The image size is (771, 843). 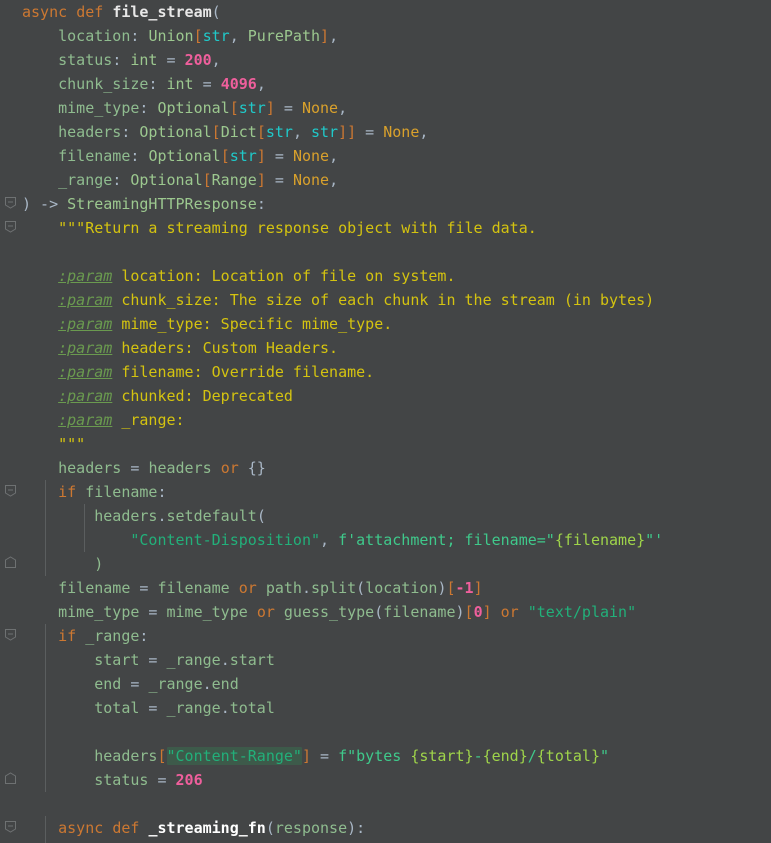 I want to click on code-line: :param headers: Custom Headers., so click(x=169, y=348).